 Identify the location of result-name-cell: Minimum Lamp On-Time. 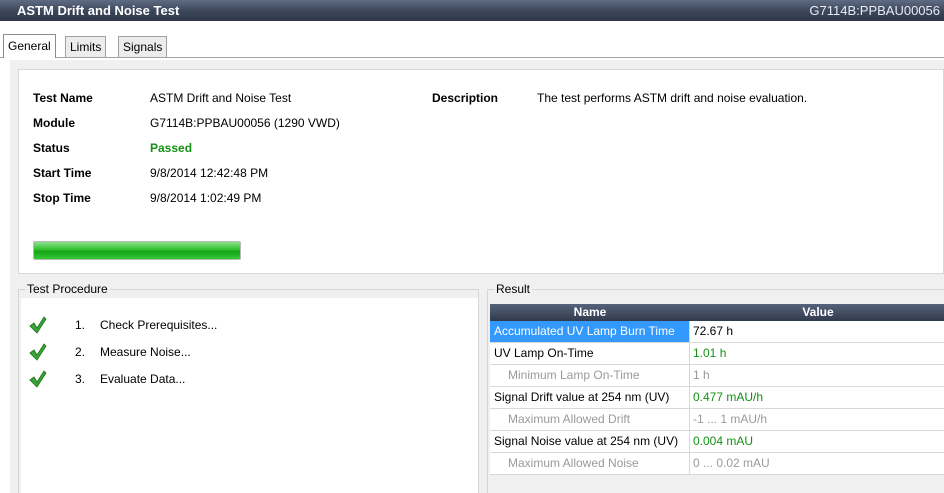
(590, 375).